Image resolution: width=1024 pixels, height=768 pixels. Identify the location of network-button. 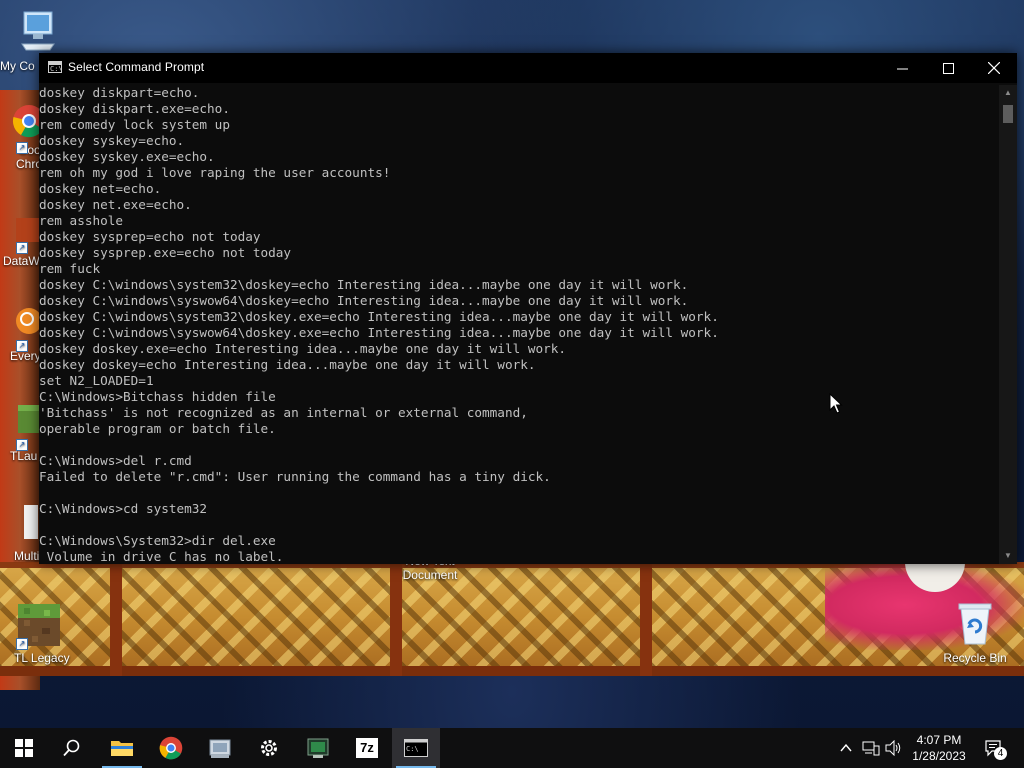
(871, 748).